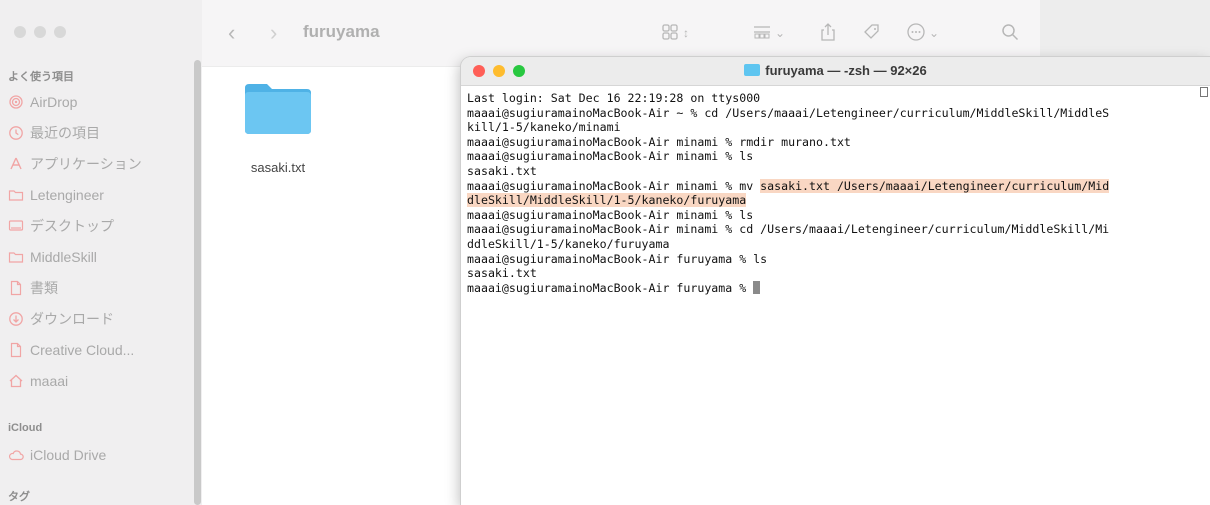 The width and height of the screenshot is (1210, 505). I want to click on tag-icon, so click(872, 33).